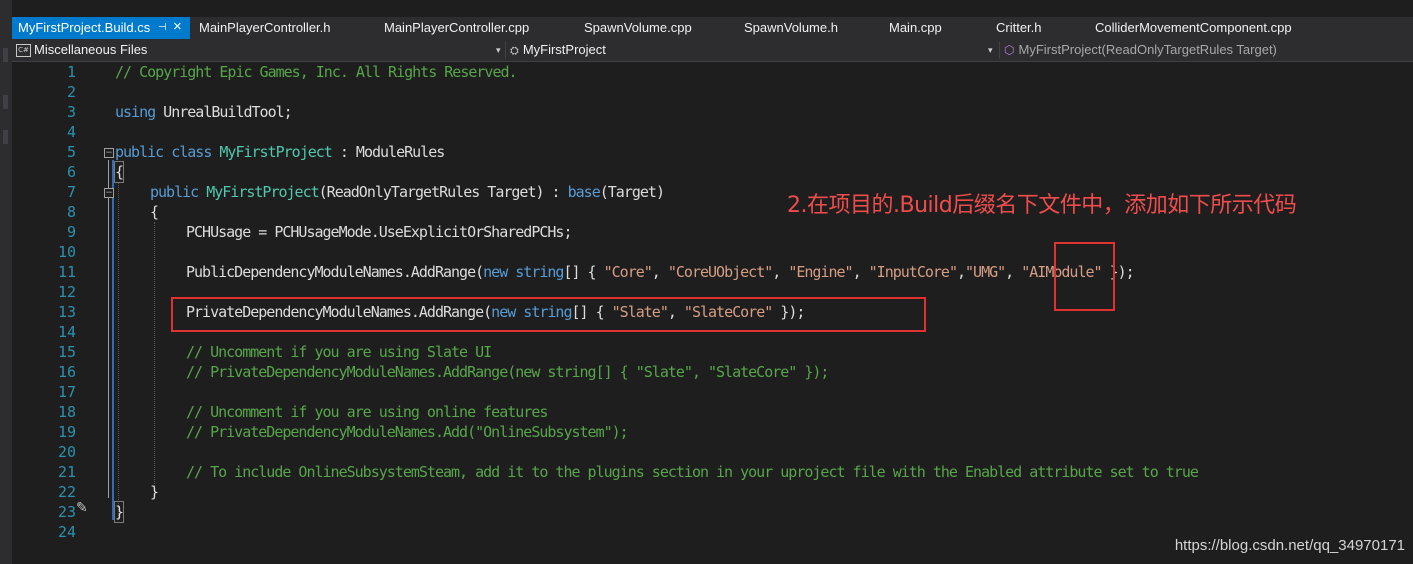  Describe the element at coordinates (71, 172) in the screenshot. I see `line-number: 6` at that location.